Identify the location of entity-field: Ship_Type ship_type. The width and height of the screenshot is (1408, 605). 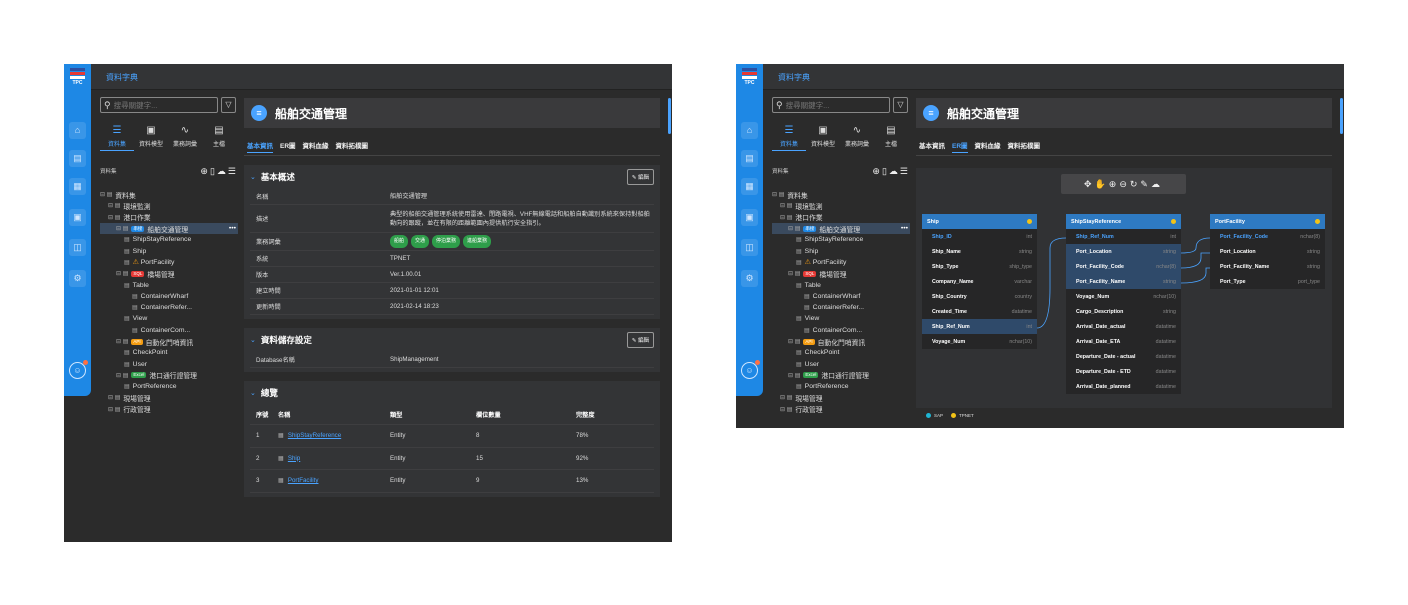
(979, 266).